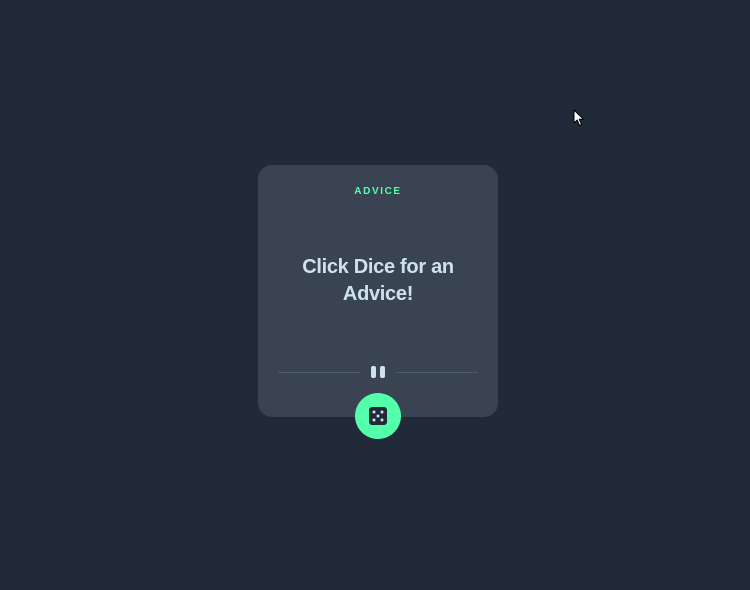 The width and height of the screenshot is (750, 590). I want to click on dice-button, so click(378, 416).